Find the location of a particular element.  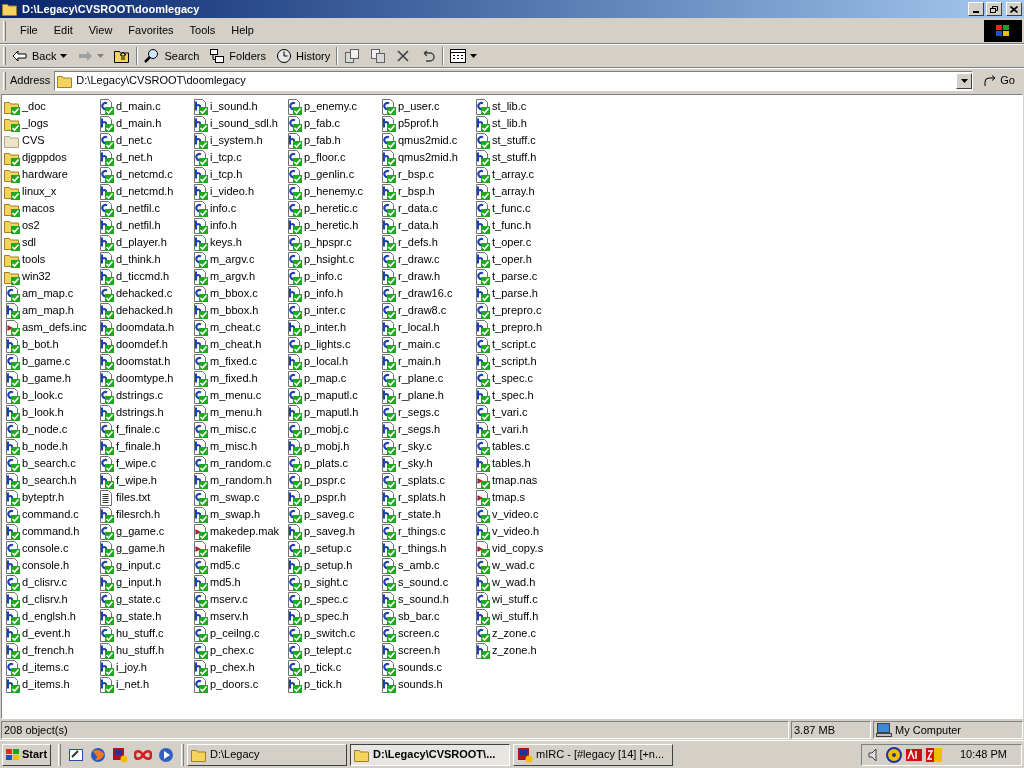

document-entry: t_parse.h is located at coordinates (506, 293).